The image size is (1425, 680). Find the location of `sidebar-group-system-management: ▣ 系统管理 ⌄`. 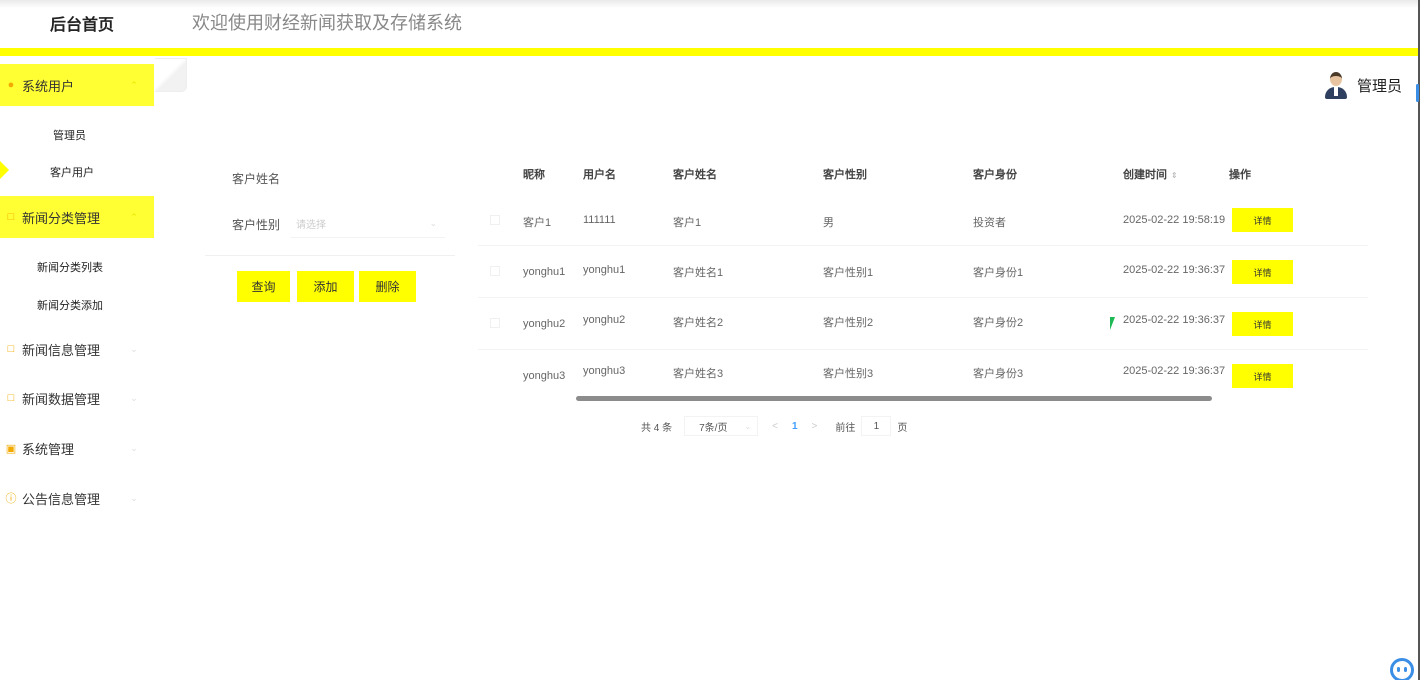

sidebar-group-system-management: ▣ 系统管理 ⌄ is located at coordinates (77, 448).